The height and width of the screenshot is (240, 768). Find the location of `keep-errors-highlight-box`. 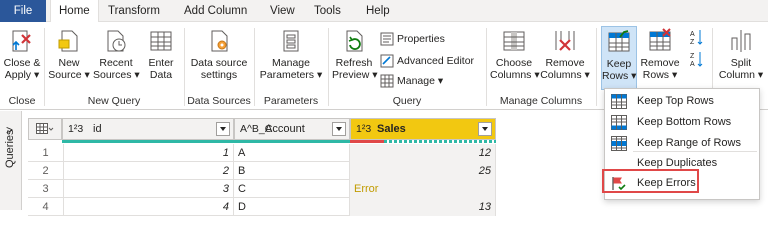

keep-errors-highlight-box is located at coordinates (650, 181).